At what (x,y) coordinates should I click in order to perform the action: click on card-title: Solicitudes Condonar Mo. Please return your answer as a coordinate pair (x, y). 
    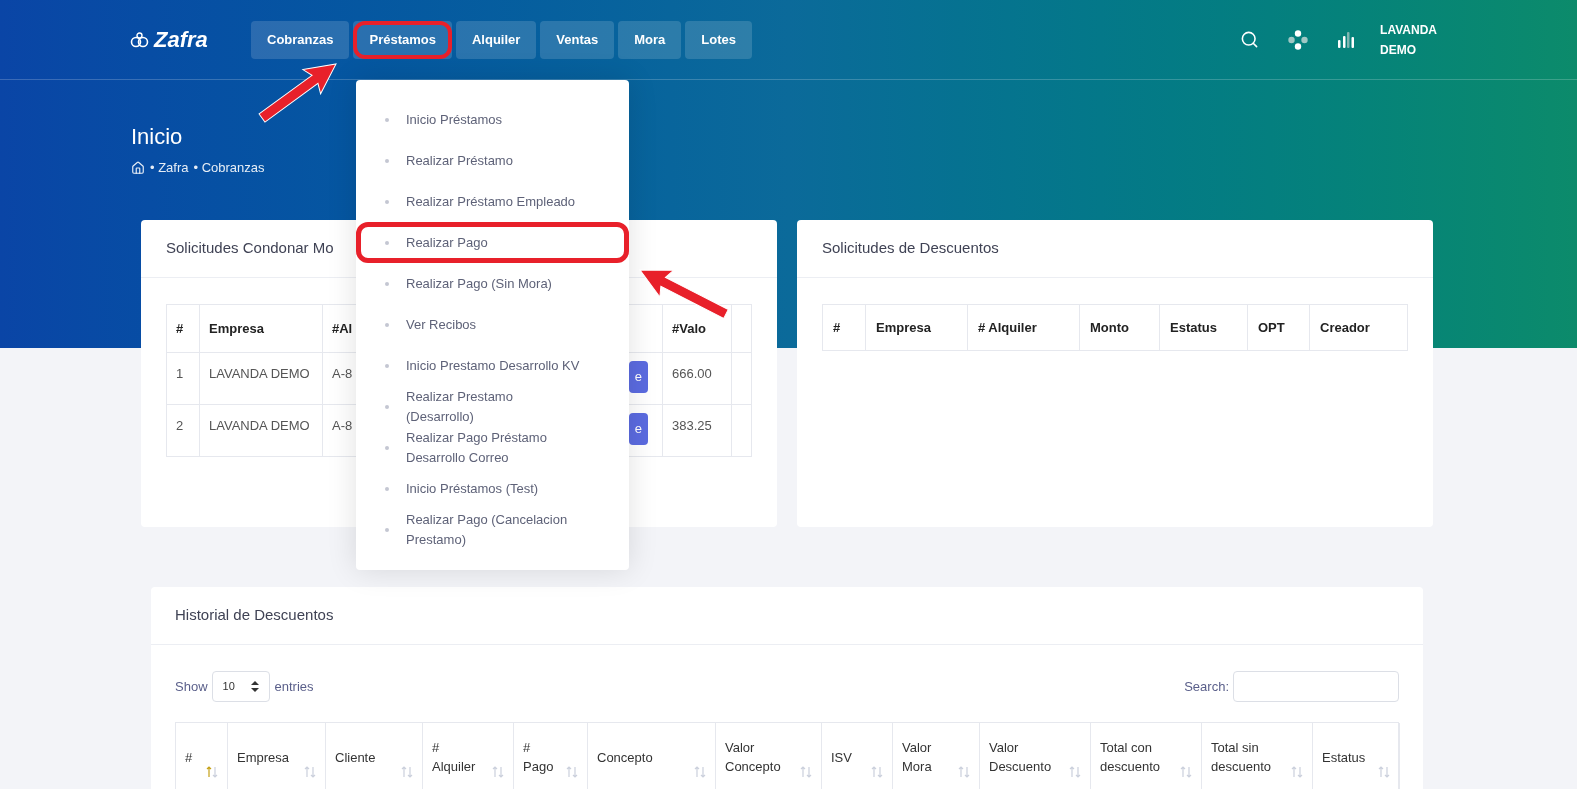
    Looking at the image, I should click on (250, 248).